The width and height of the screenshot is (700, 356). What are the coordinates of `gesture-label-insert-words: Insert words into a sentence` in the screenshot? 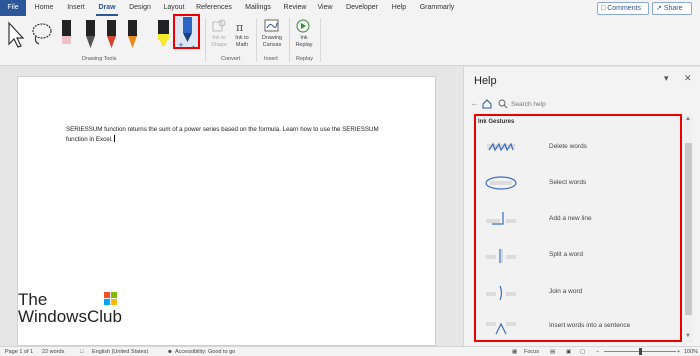 It's located at (590, 325).